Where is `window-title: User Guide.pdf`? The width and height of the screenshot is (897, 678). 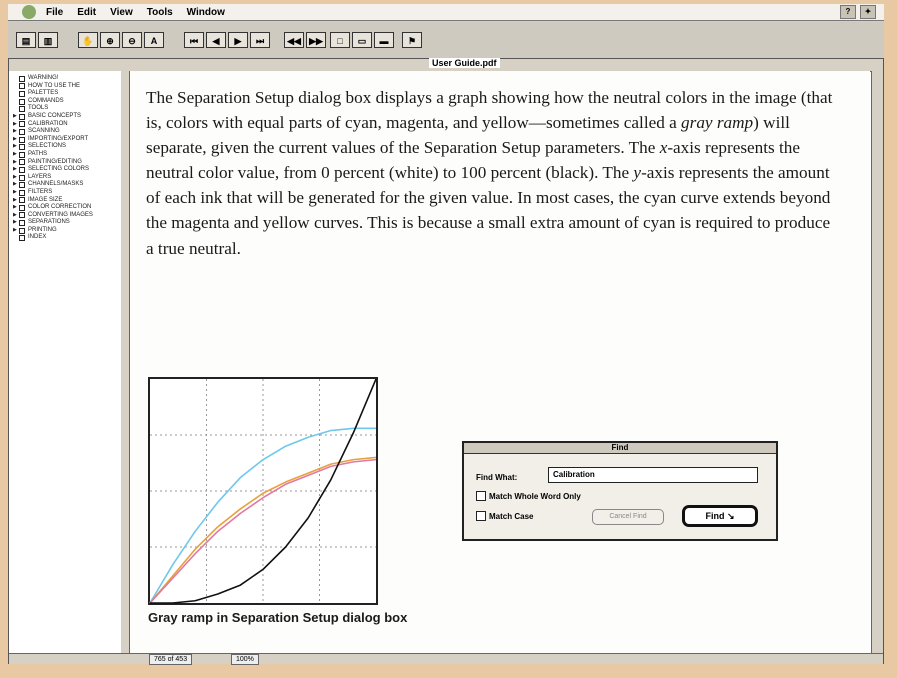
window-title: User Guide.pdf is located at coordinates (464, 63).